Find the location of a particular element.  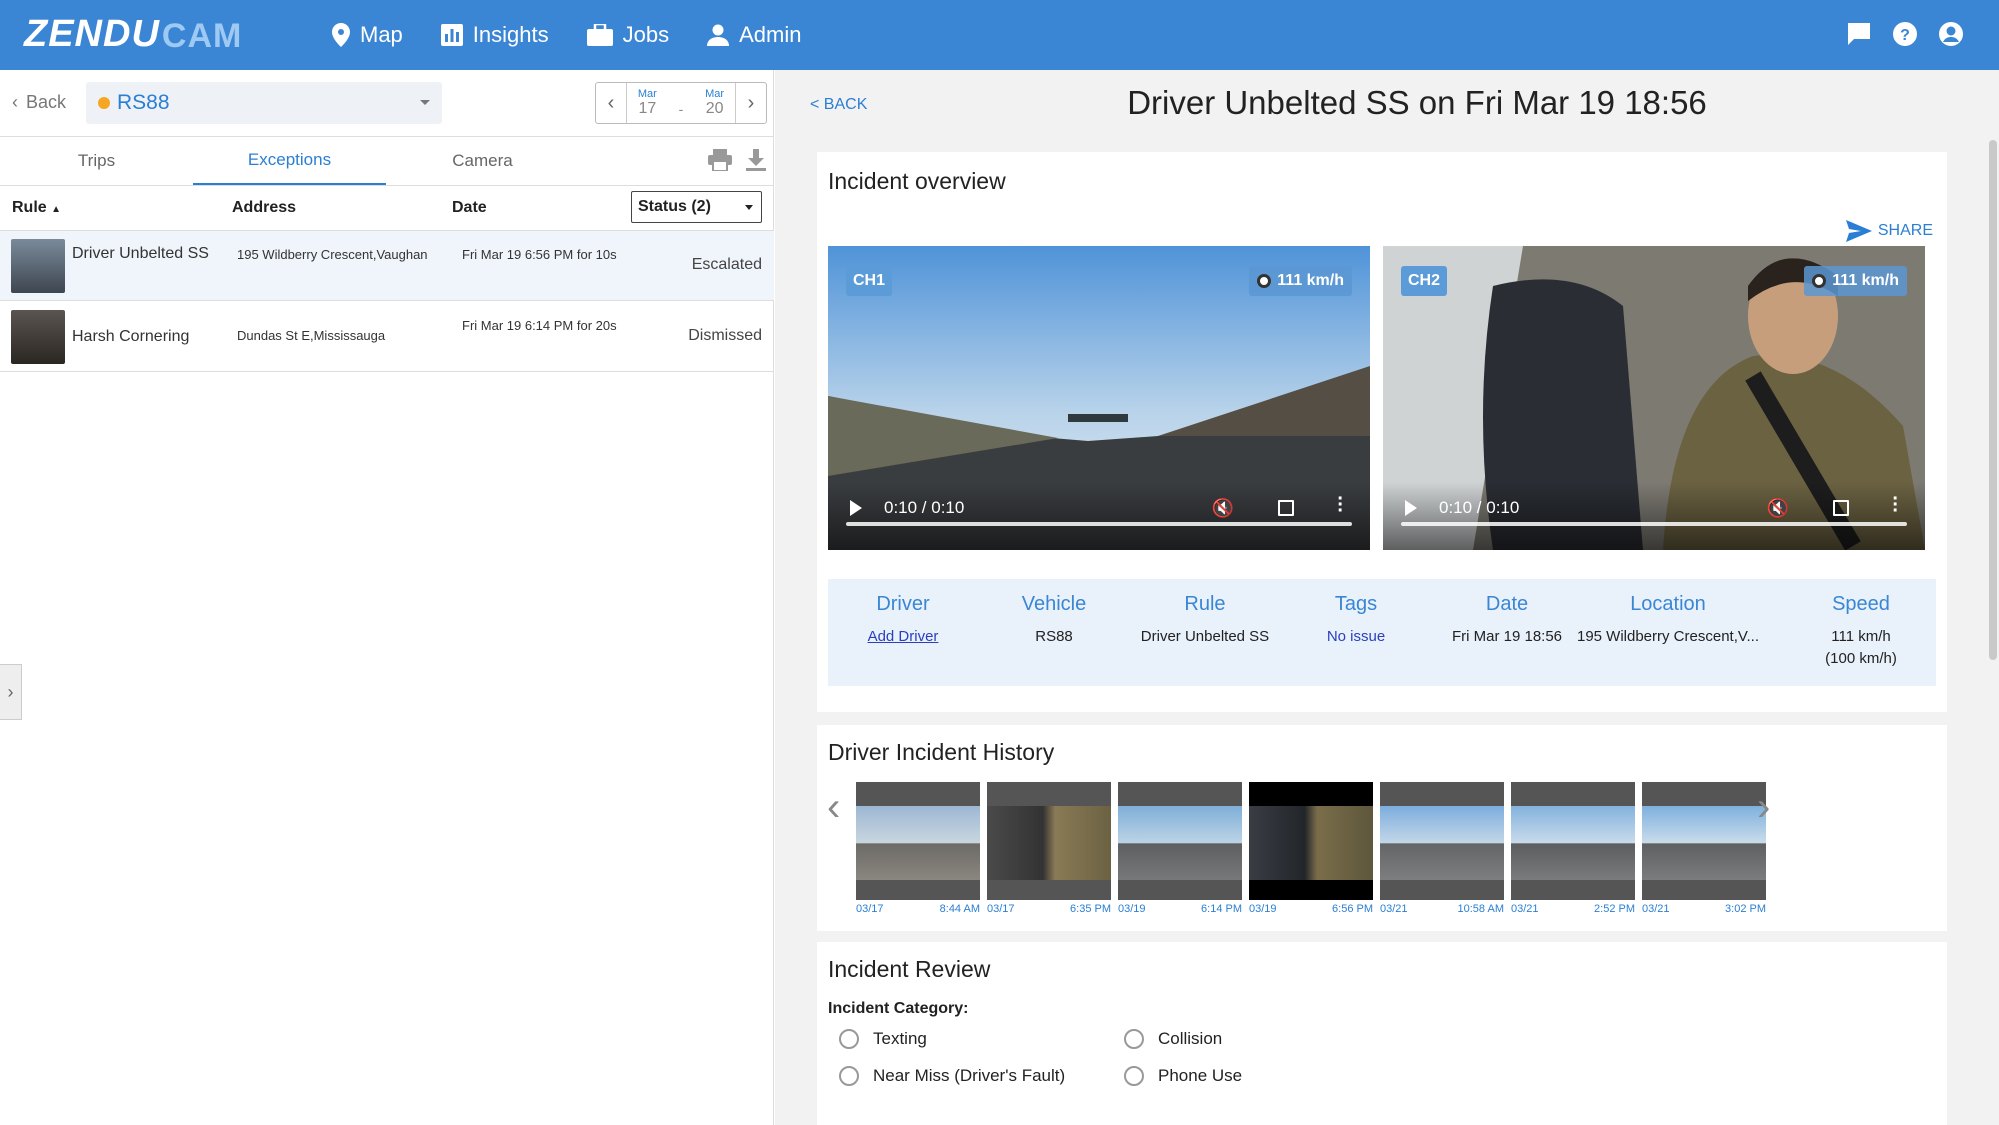

back-link: ‹ Back is located at coordinates (39, 102).